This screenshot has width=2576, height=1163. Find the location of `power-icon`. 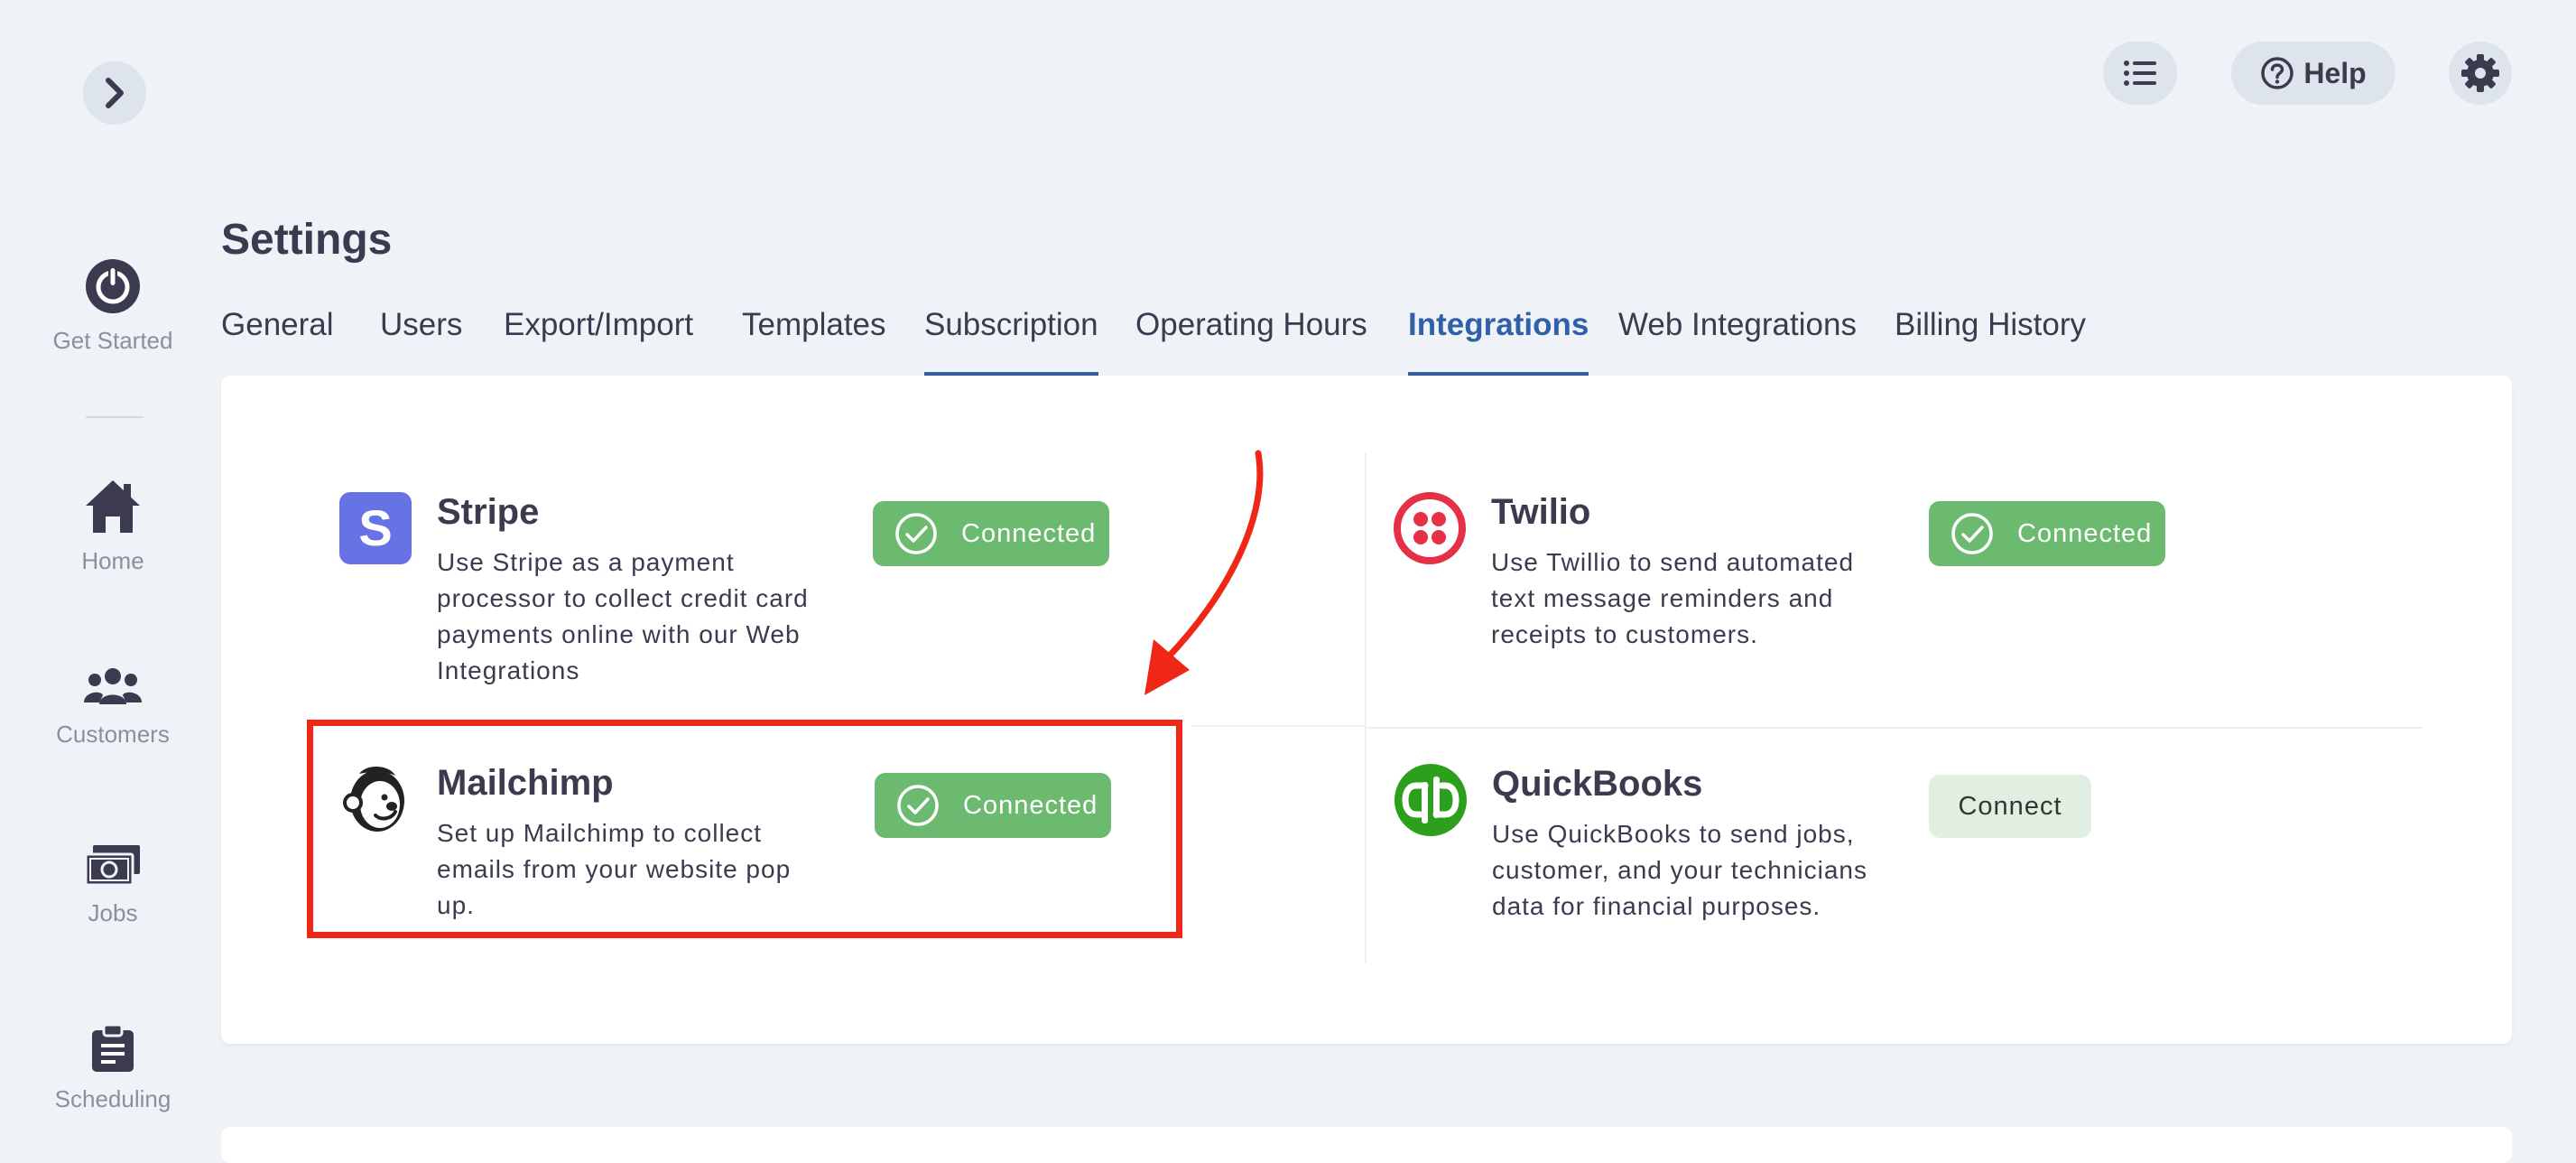

power-icon is located at coordinates (113, 286).